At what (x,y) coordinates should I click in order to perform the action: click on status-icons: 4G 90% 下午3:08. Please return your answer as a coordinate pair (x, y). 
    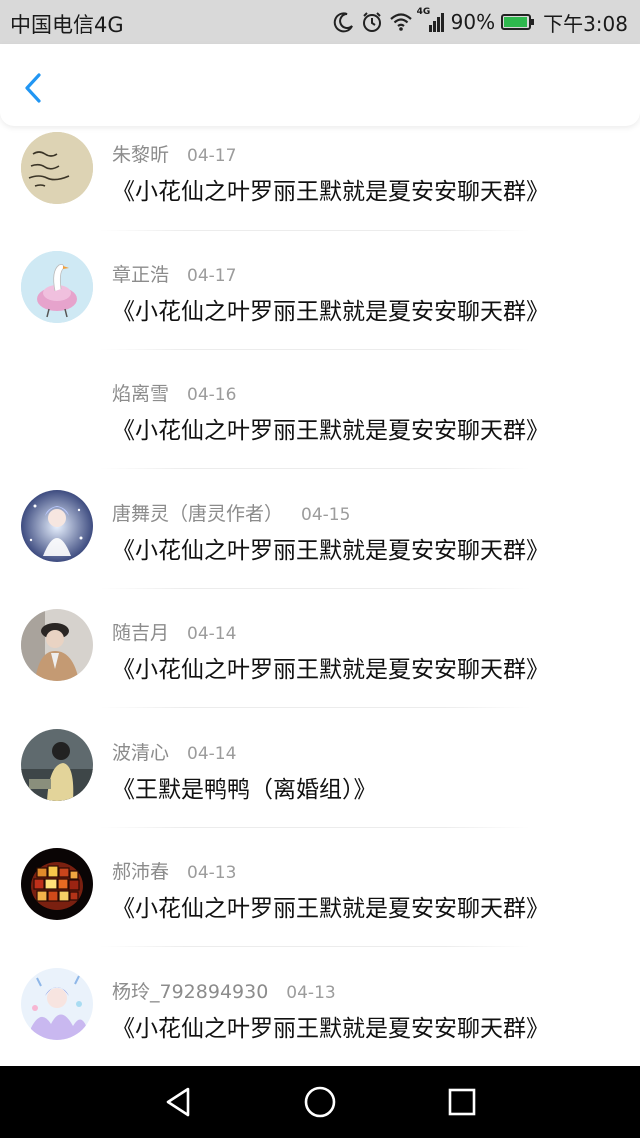
    Looking at the image, I should click on (480, 22).